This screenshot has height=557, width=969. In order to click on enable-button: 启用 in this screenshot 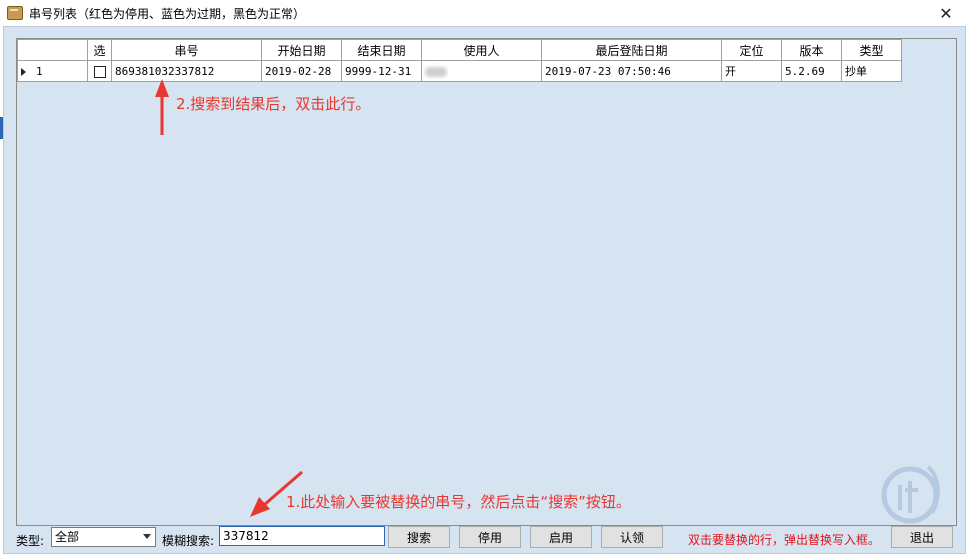, I will do `click(561, 537)`.